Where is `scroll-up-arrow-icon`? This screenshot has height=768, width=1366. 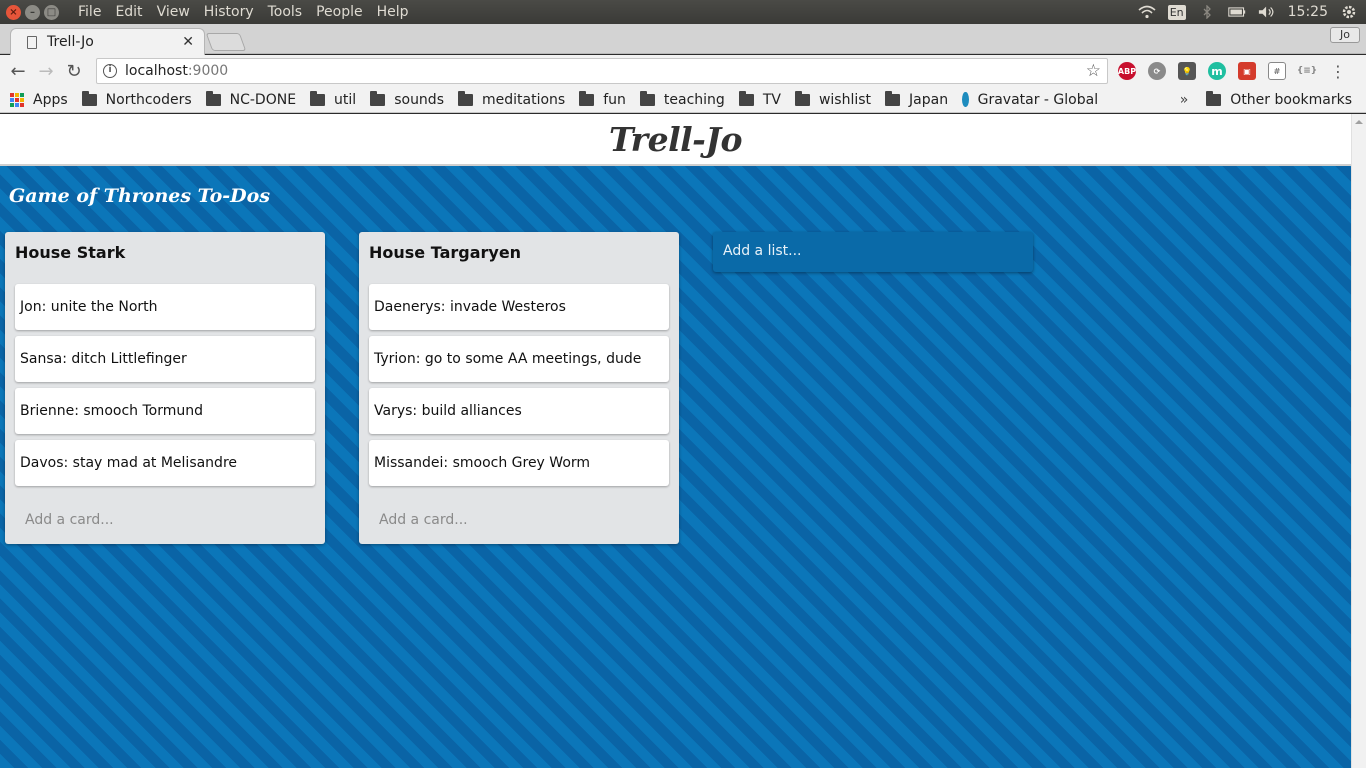
scroll-up-arrow-icon is located at coordinates (1359, 122).